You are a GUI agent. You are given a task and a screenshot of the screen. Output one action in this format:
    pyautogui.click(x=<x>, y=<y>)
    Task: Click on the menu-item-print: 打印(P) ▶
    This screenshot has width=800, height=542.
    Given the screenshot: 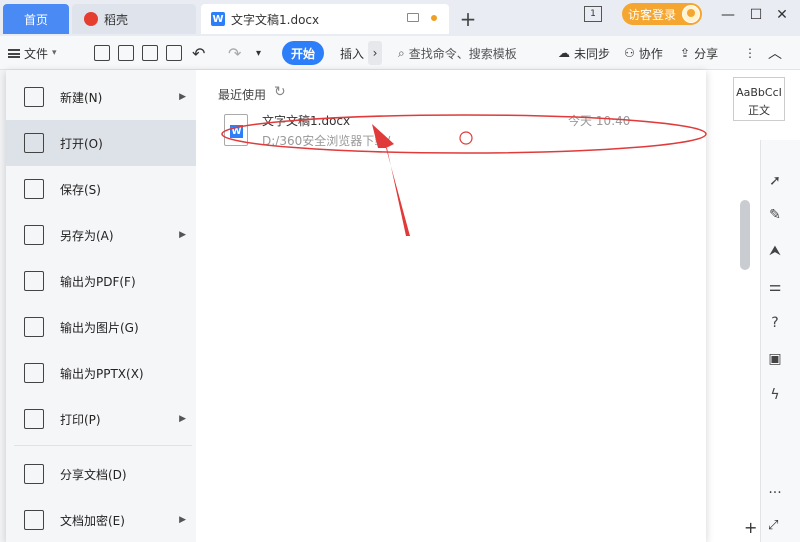 What is the action you would take?
    pyautogui.click(x=101, y=419)
    